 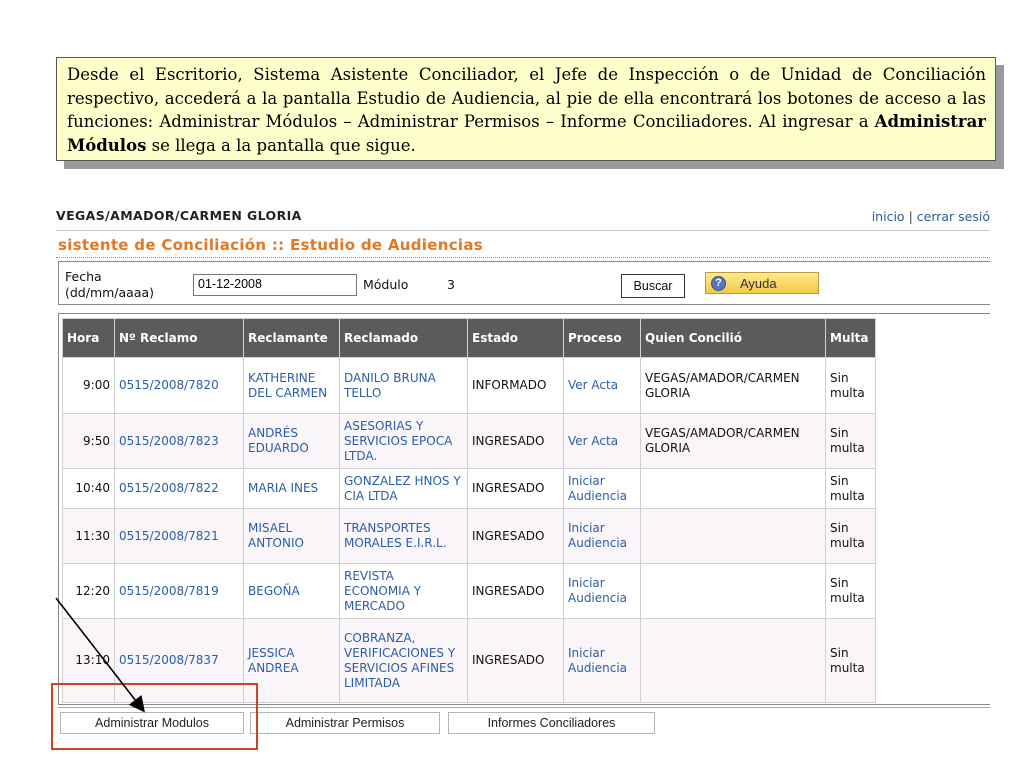 What do you see at coordinates (179, 488) in the screenshot?
I see `reclamo-link: 0515/2008/7822` at bounding box center [179, 488].